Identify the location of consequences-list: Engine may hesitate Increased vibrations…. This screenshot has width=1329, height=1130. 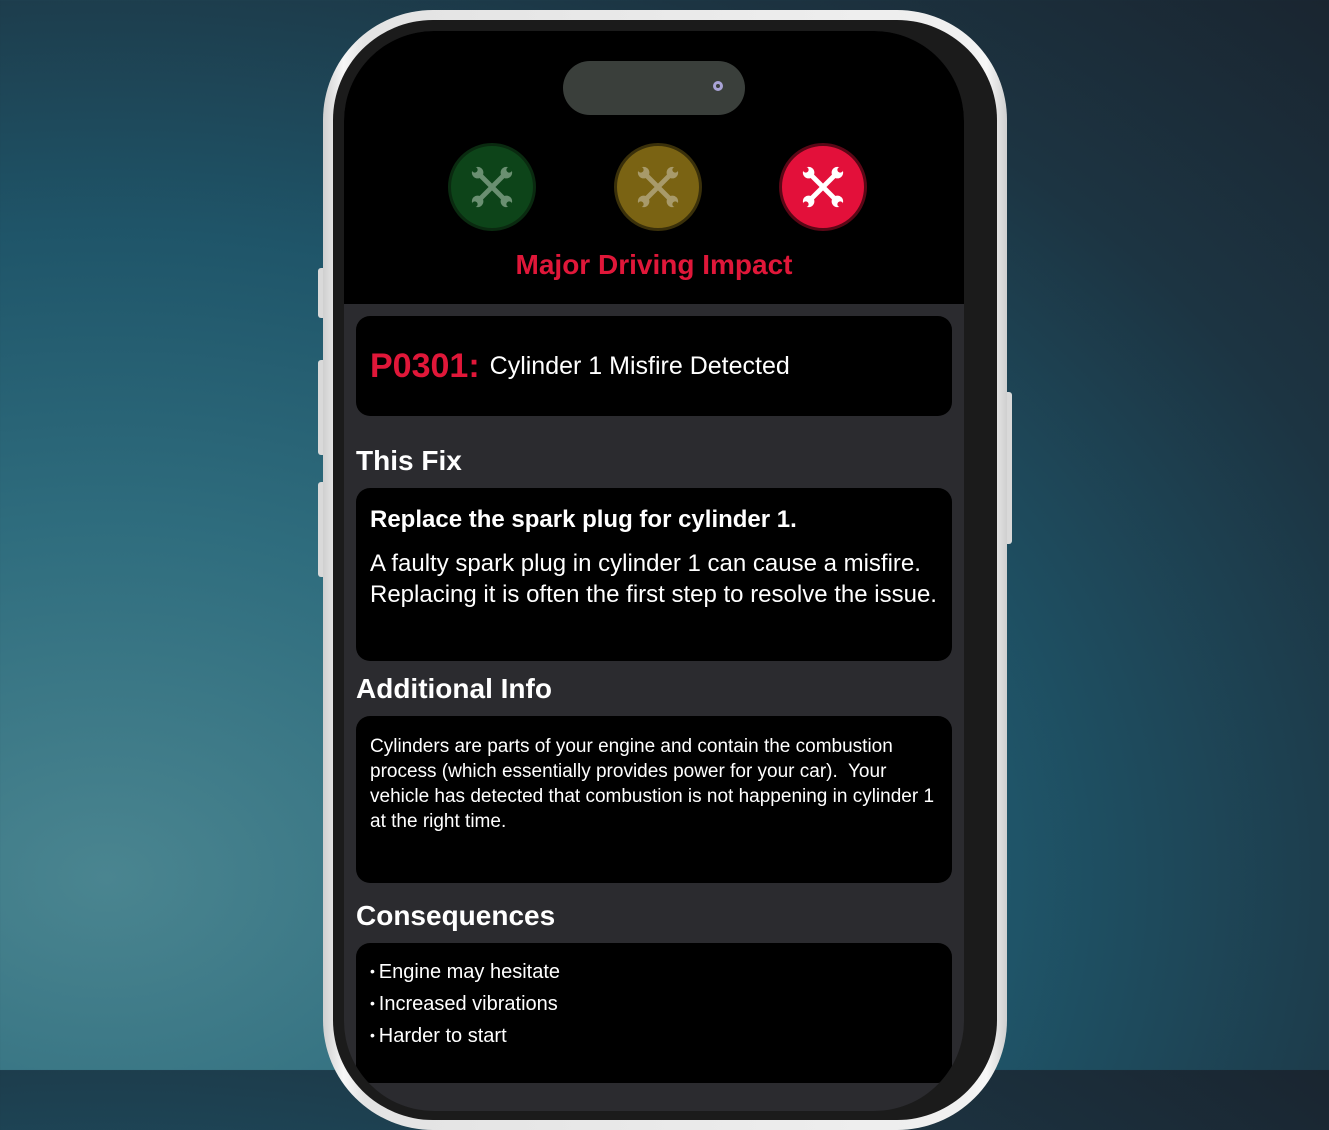
(654, 1005).